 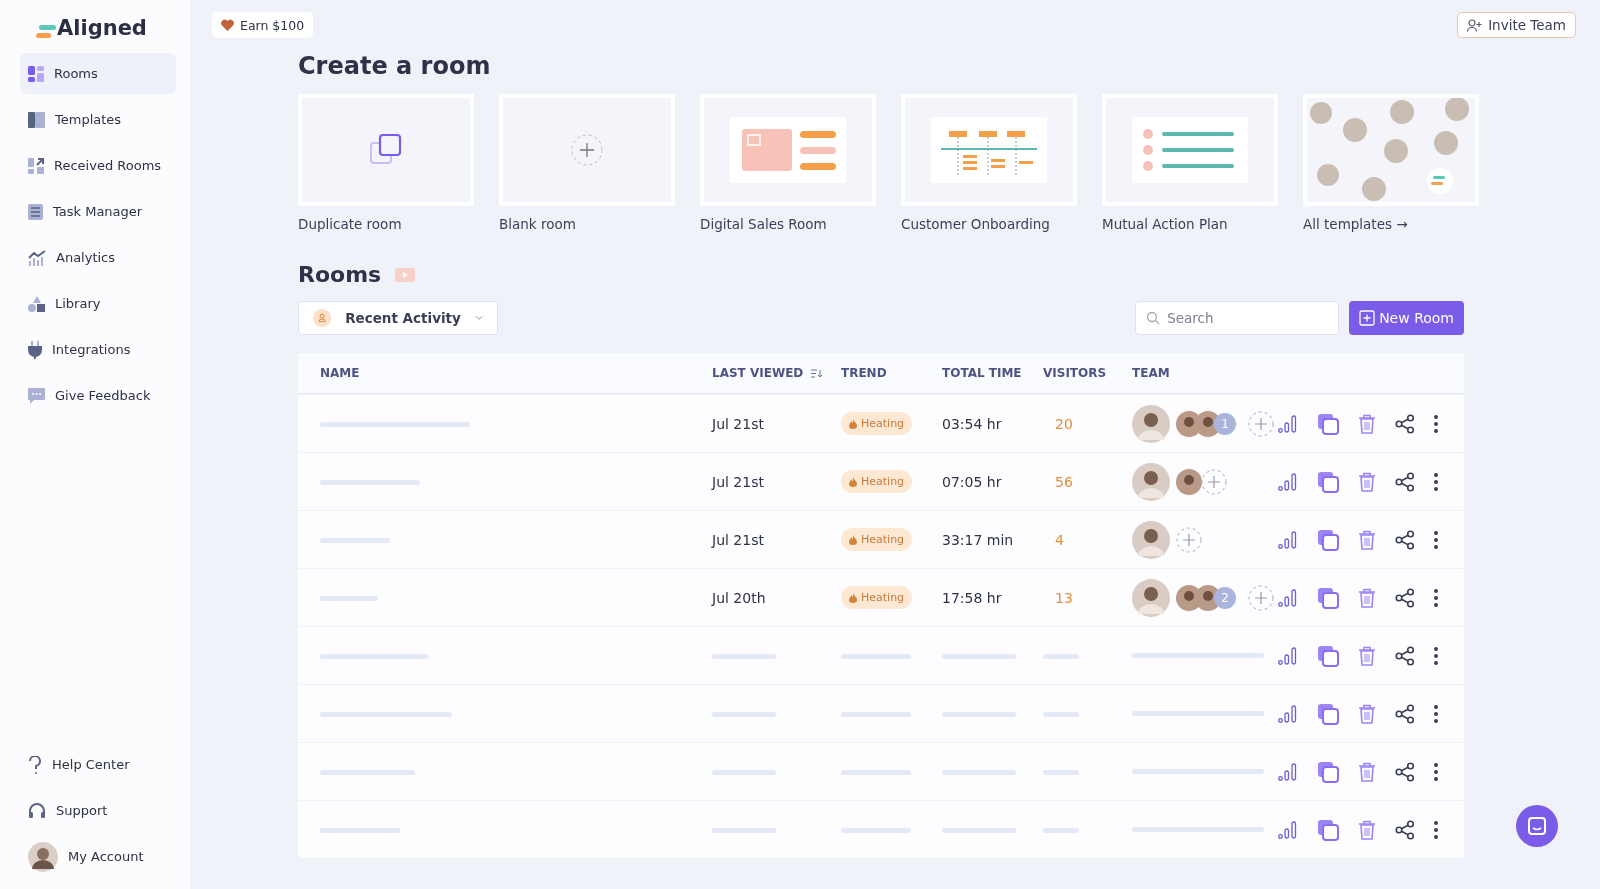 I want to click on sidebar-link: Help Center, so click(x=98, y=764).